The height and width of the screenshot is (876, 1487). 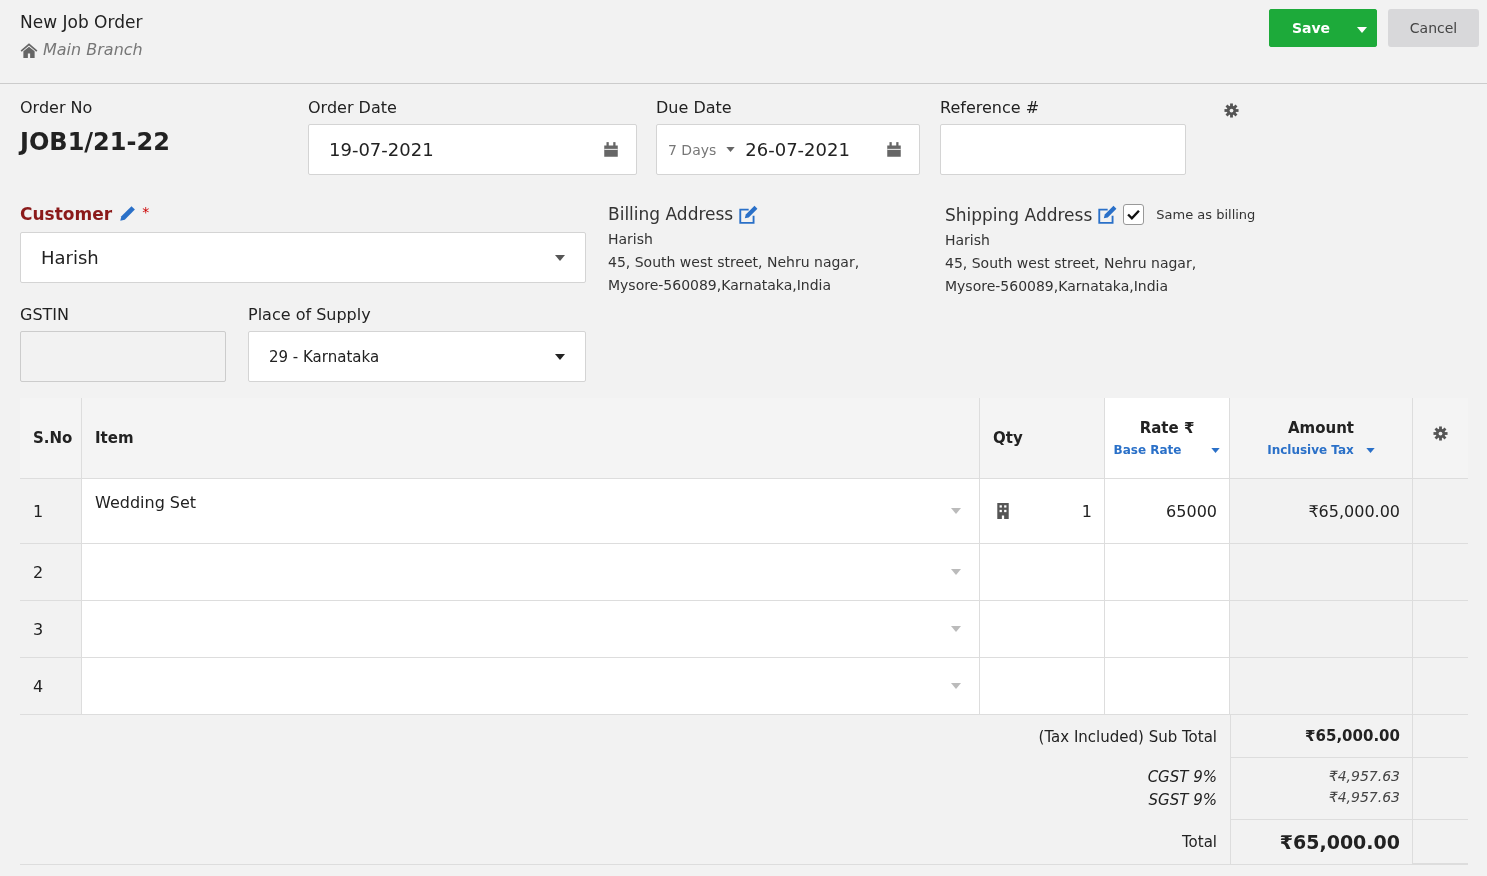 What do you see at coordinates (81, 22) in the screenshot?
I see `page-title: New Job Order` at bounding box center [81, 22].